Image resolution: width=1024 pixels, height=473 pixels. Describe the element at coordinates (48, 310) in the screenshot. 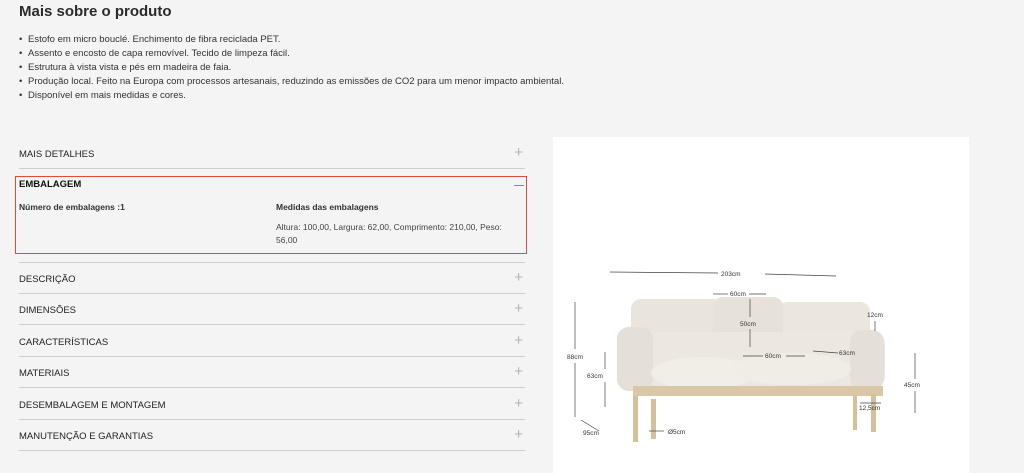

I see `accordion-label: DIMENSÕES` at that location.